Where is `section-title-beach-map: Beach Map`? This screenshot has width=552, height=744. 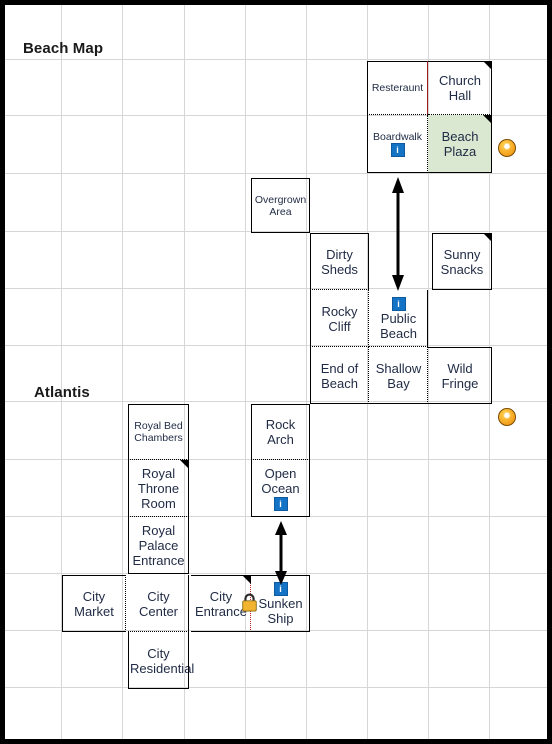 section-title-beach-map: Beach Map is located at coordinates (63, 48).